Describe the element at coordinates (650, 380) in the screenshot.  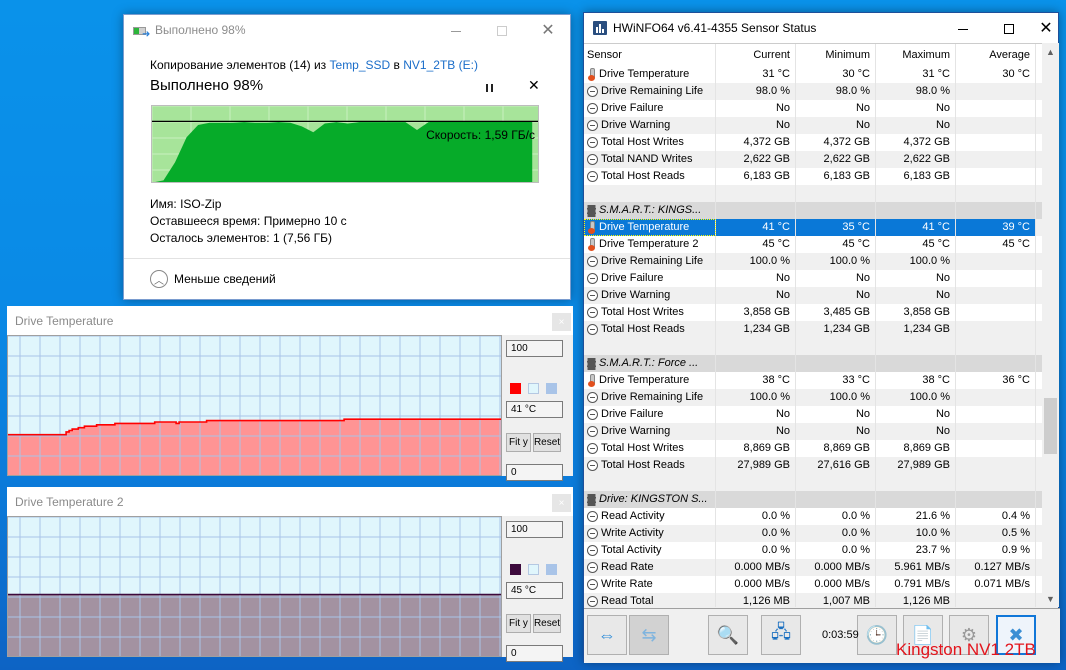
I see `sensor-name-cell: Drive Temperature` at that location.